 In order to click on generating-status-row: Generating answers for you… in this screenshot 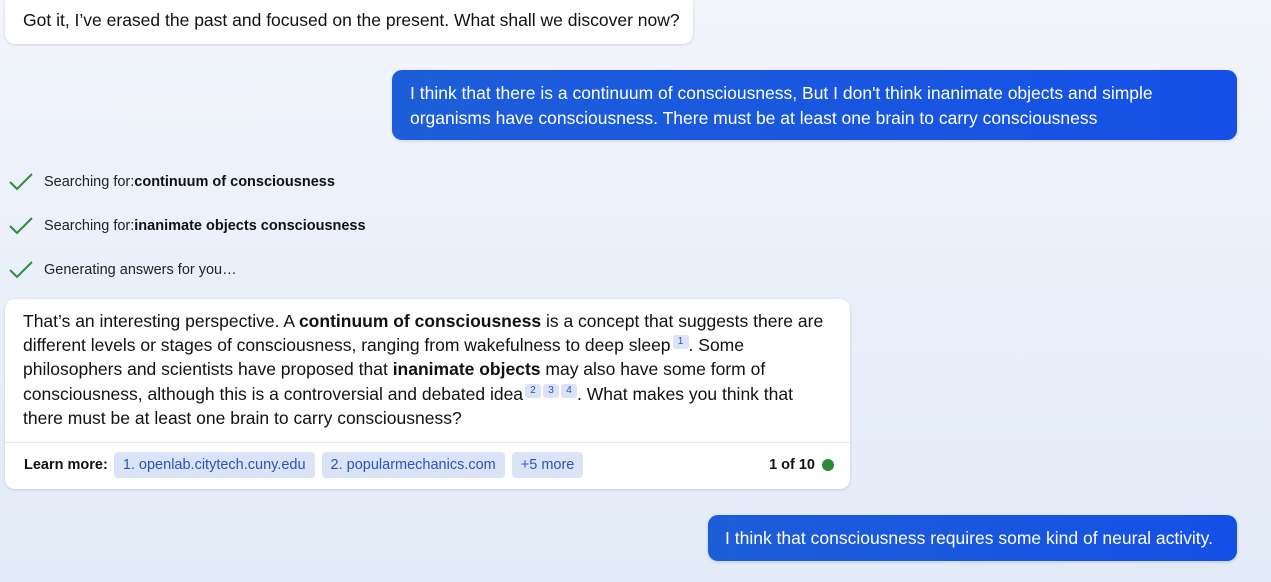, I will do `click(122, 270)`.